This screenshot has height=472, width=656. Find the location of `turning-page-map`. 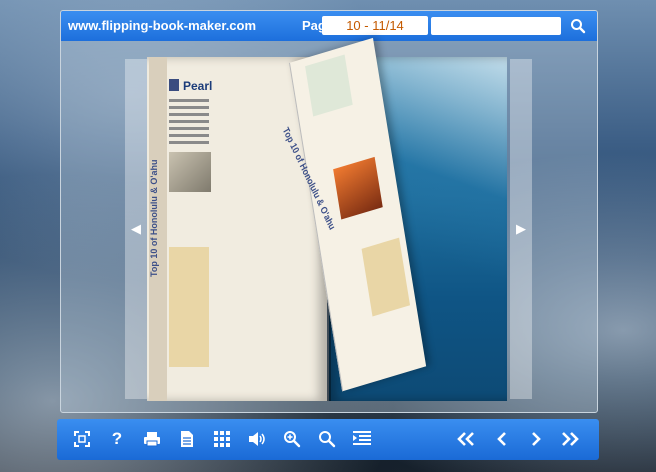

turning-page-map is located at coordinates (329, 85).